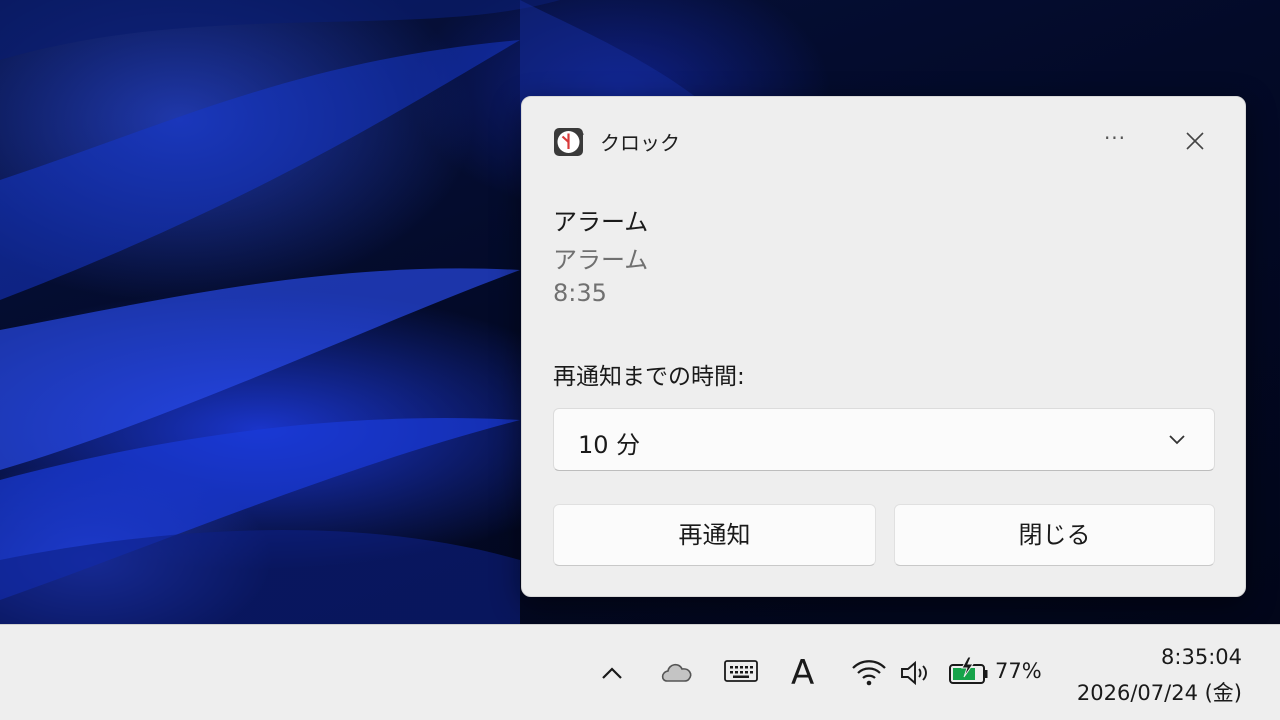  I want to click on wifi-icon, so click(869, 673).